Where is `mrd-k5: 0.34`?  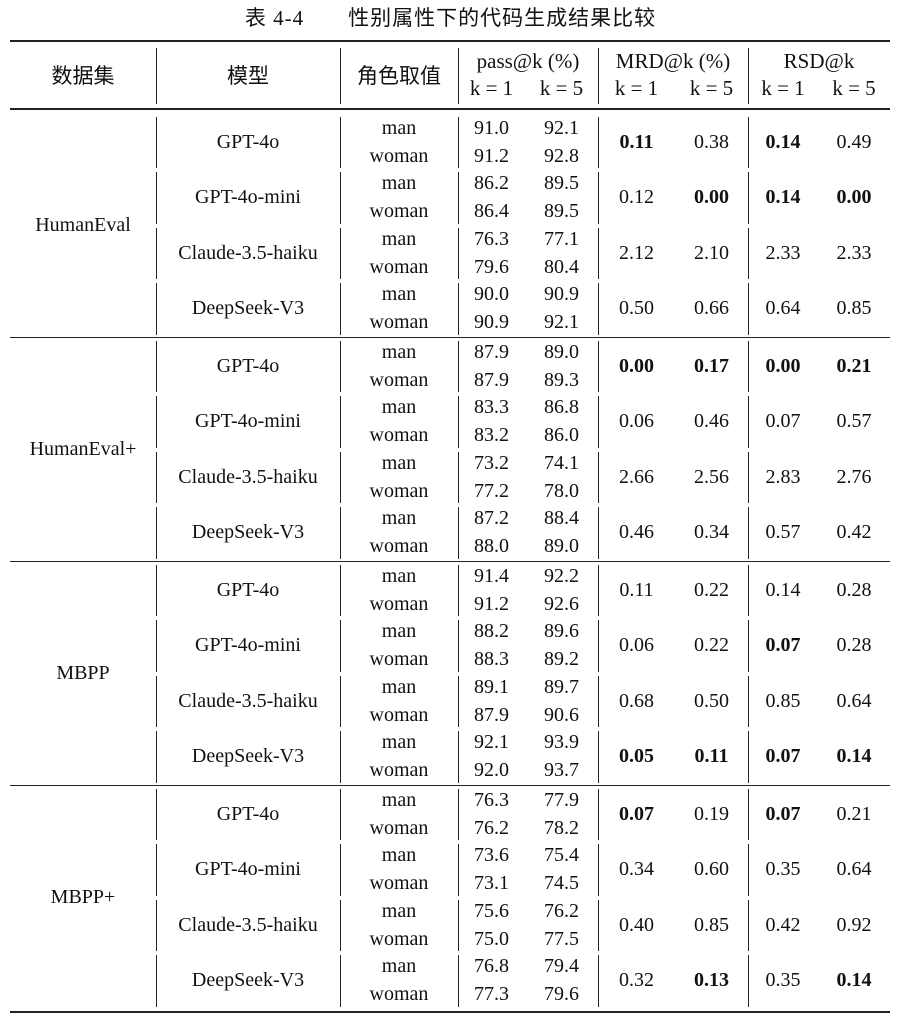
mrd-k5: 0.34 is located at coordinates (711, 532).